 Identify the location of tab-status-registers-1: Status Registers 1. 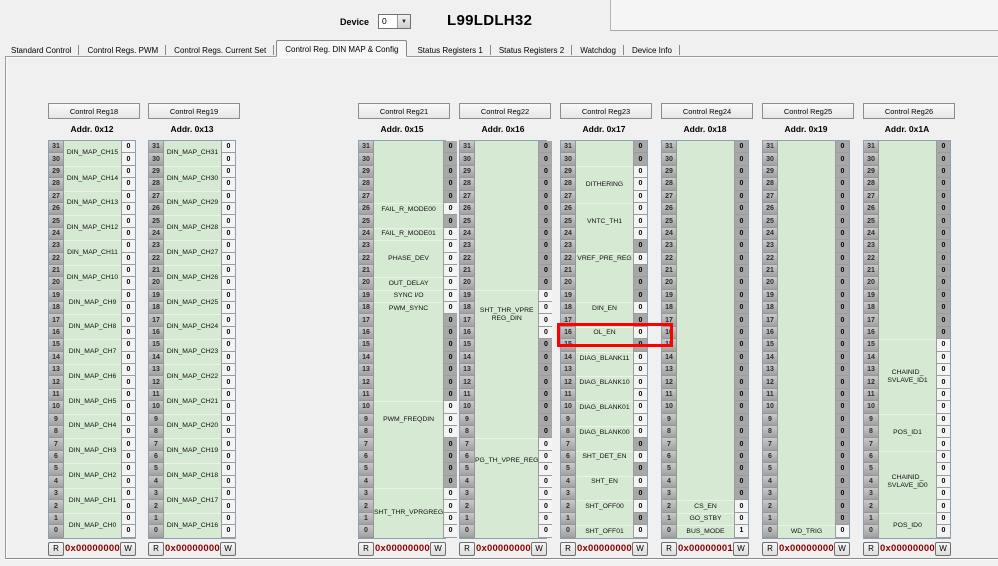
(450, 50).